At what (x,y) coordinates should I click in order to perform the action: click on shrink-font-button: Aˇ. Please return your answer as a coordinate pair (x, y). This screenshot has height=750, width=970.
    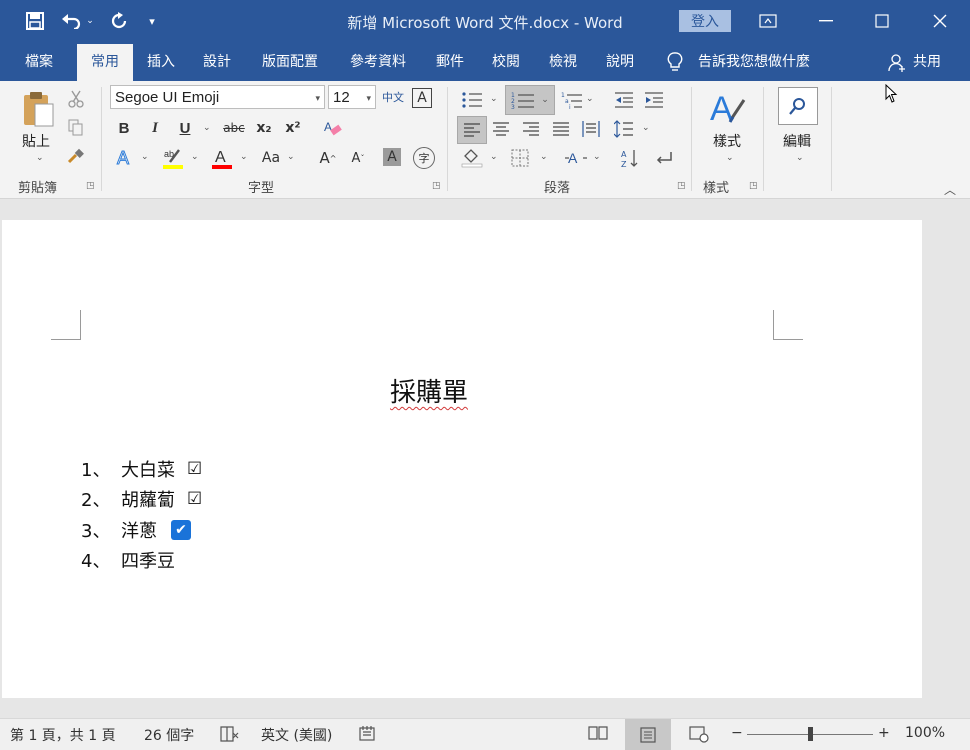
    Looking at the image, I should click on (358, 158).